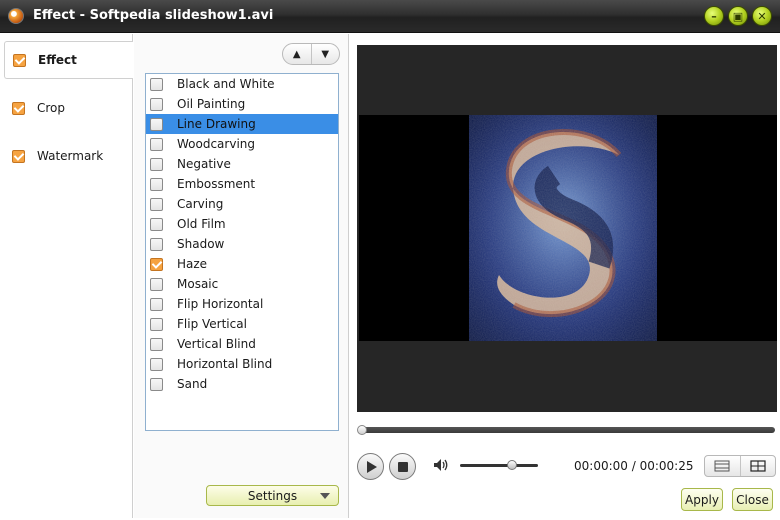 Image resolution: width=780 pixels, height=520 pixels. Describe the element at coordinates (563, 228) in the screenshot. I see `preview-image` at that location.